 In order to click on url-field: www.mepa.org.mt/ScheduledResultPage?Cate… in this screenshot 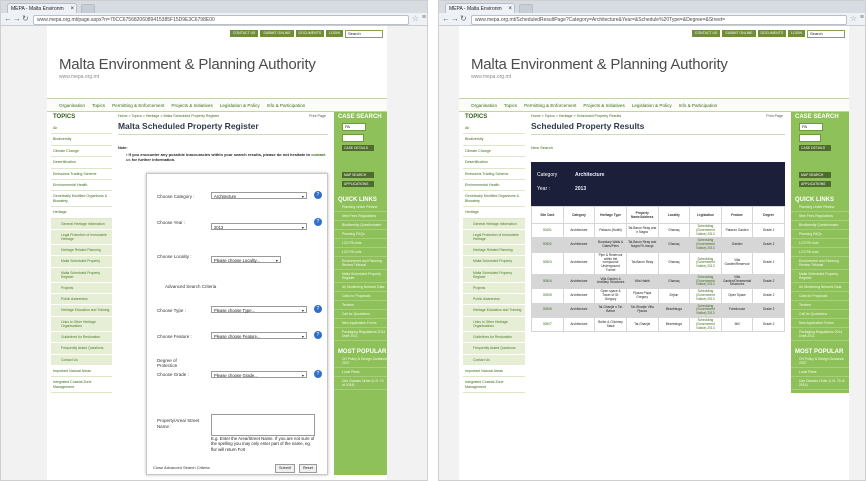, I will do `click(659, 20)`.